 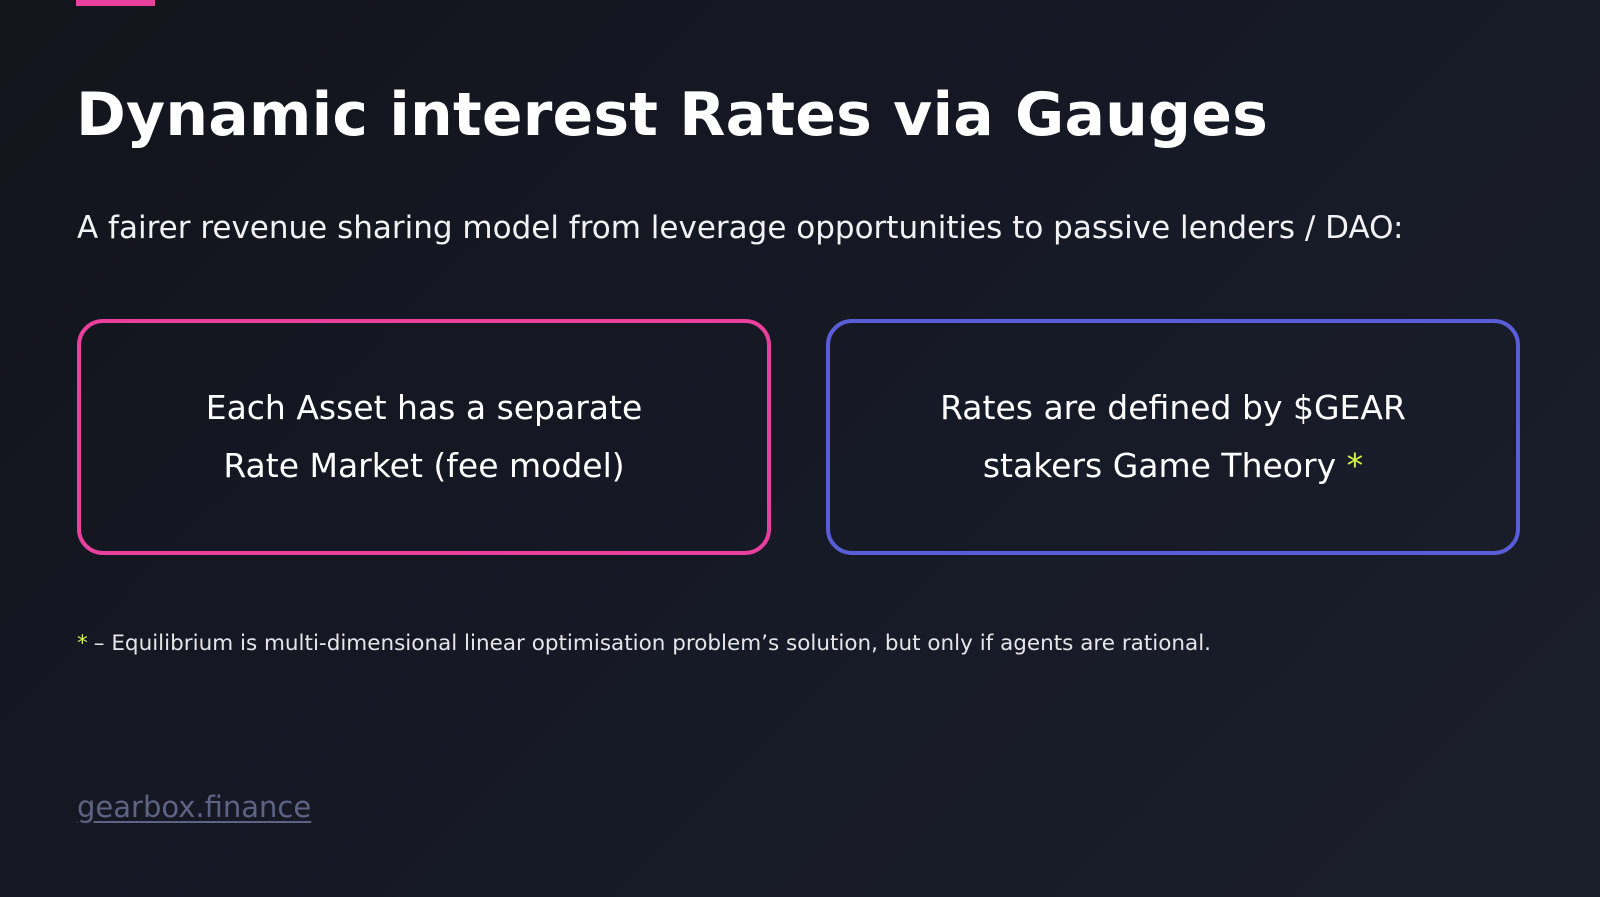 What do you see at coordinates (424, 407) in the screenshot?
I see `card-rate-market-line-1: Each Asset has a separate` at bounding box center [424, 407].